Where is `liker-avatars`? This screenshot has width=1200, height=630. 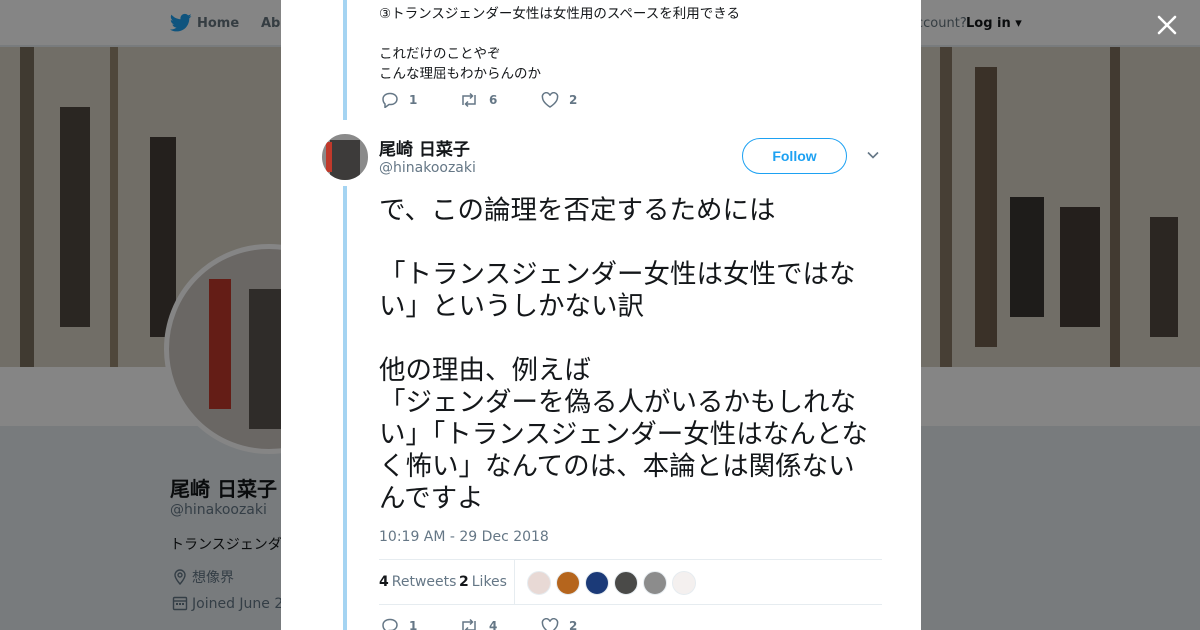 liker-avatars is located at coordinates (614, 583).